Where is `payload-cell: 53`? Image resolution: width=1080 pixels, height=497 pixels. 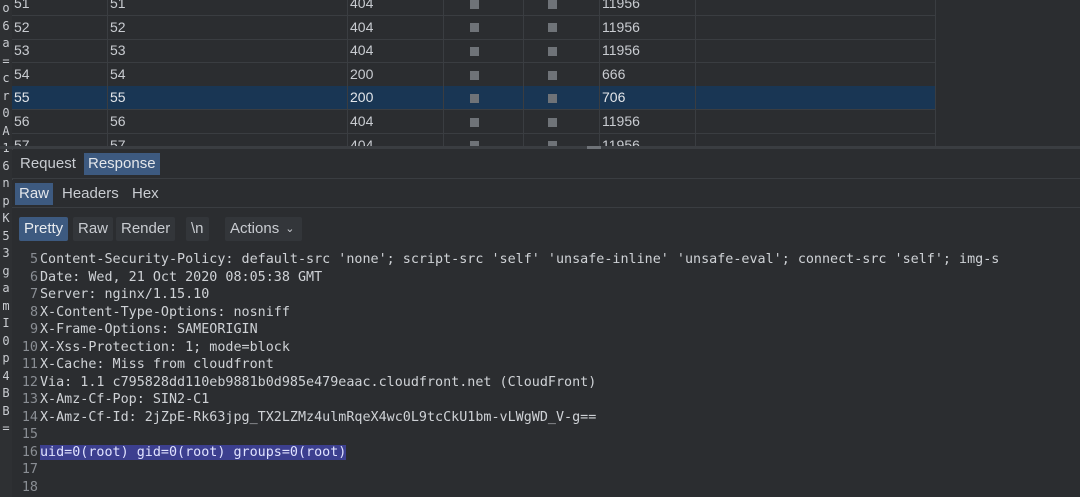 payload-cell: 53 is located at coordinates (228, 51).